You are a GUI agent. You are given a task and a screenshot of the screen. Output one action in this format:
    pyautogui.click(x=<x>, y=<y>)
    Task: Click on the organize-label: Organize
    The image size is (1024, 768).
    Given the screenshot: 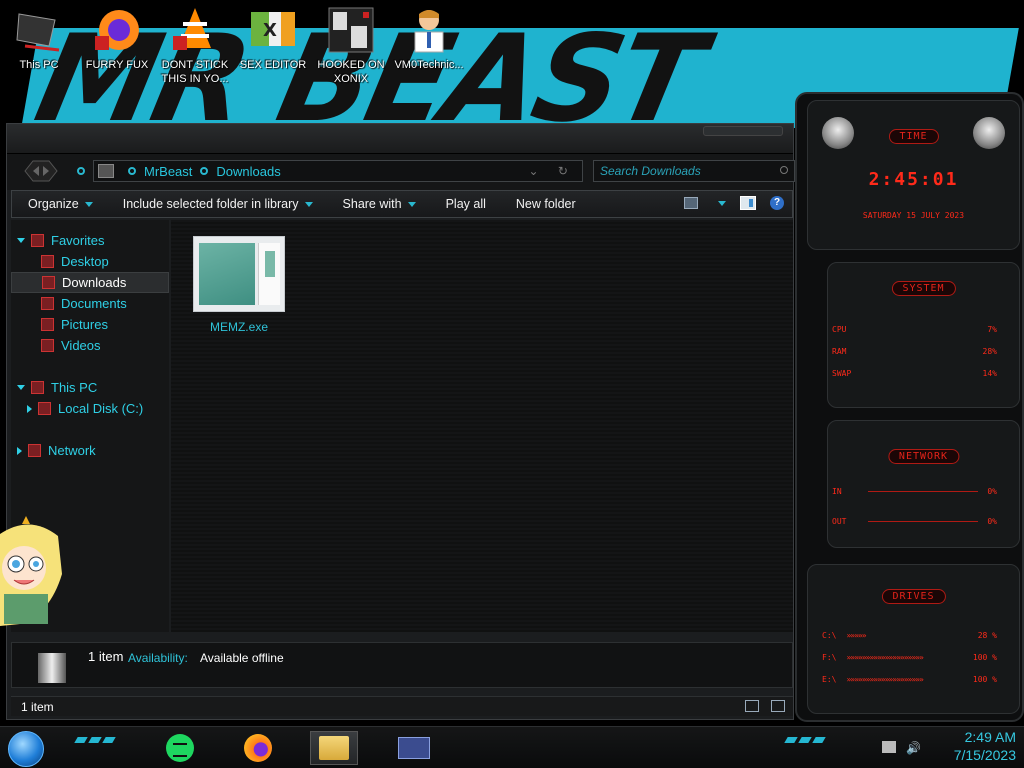 What is the action you would take?
    pyautogui.click(x=53, y=204)
    